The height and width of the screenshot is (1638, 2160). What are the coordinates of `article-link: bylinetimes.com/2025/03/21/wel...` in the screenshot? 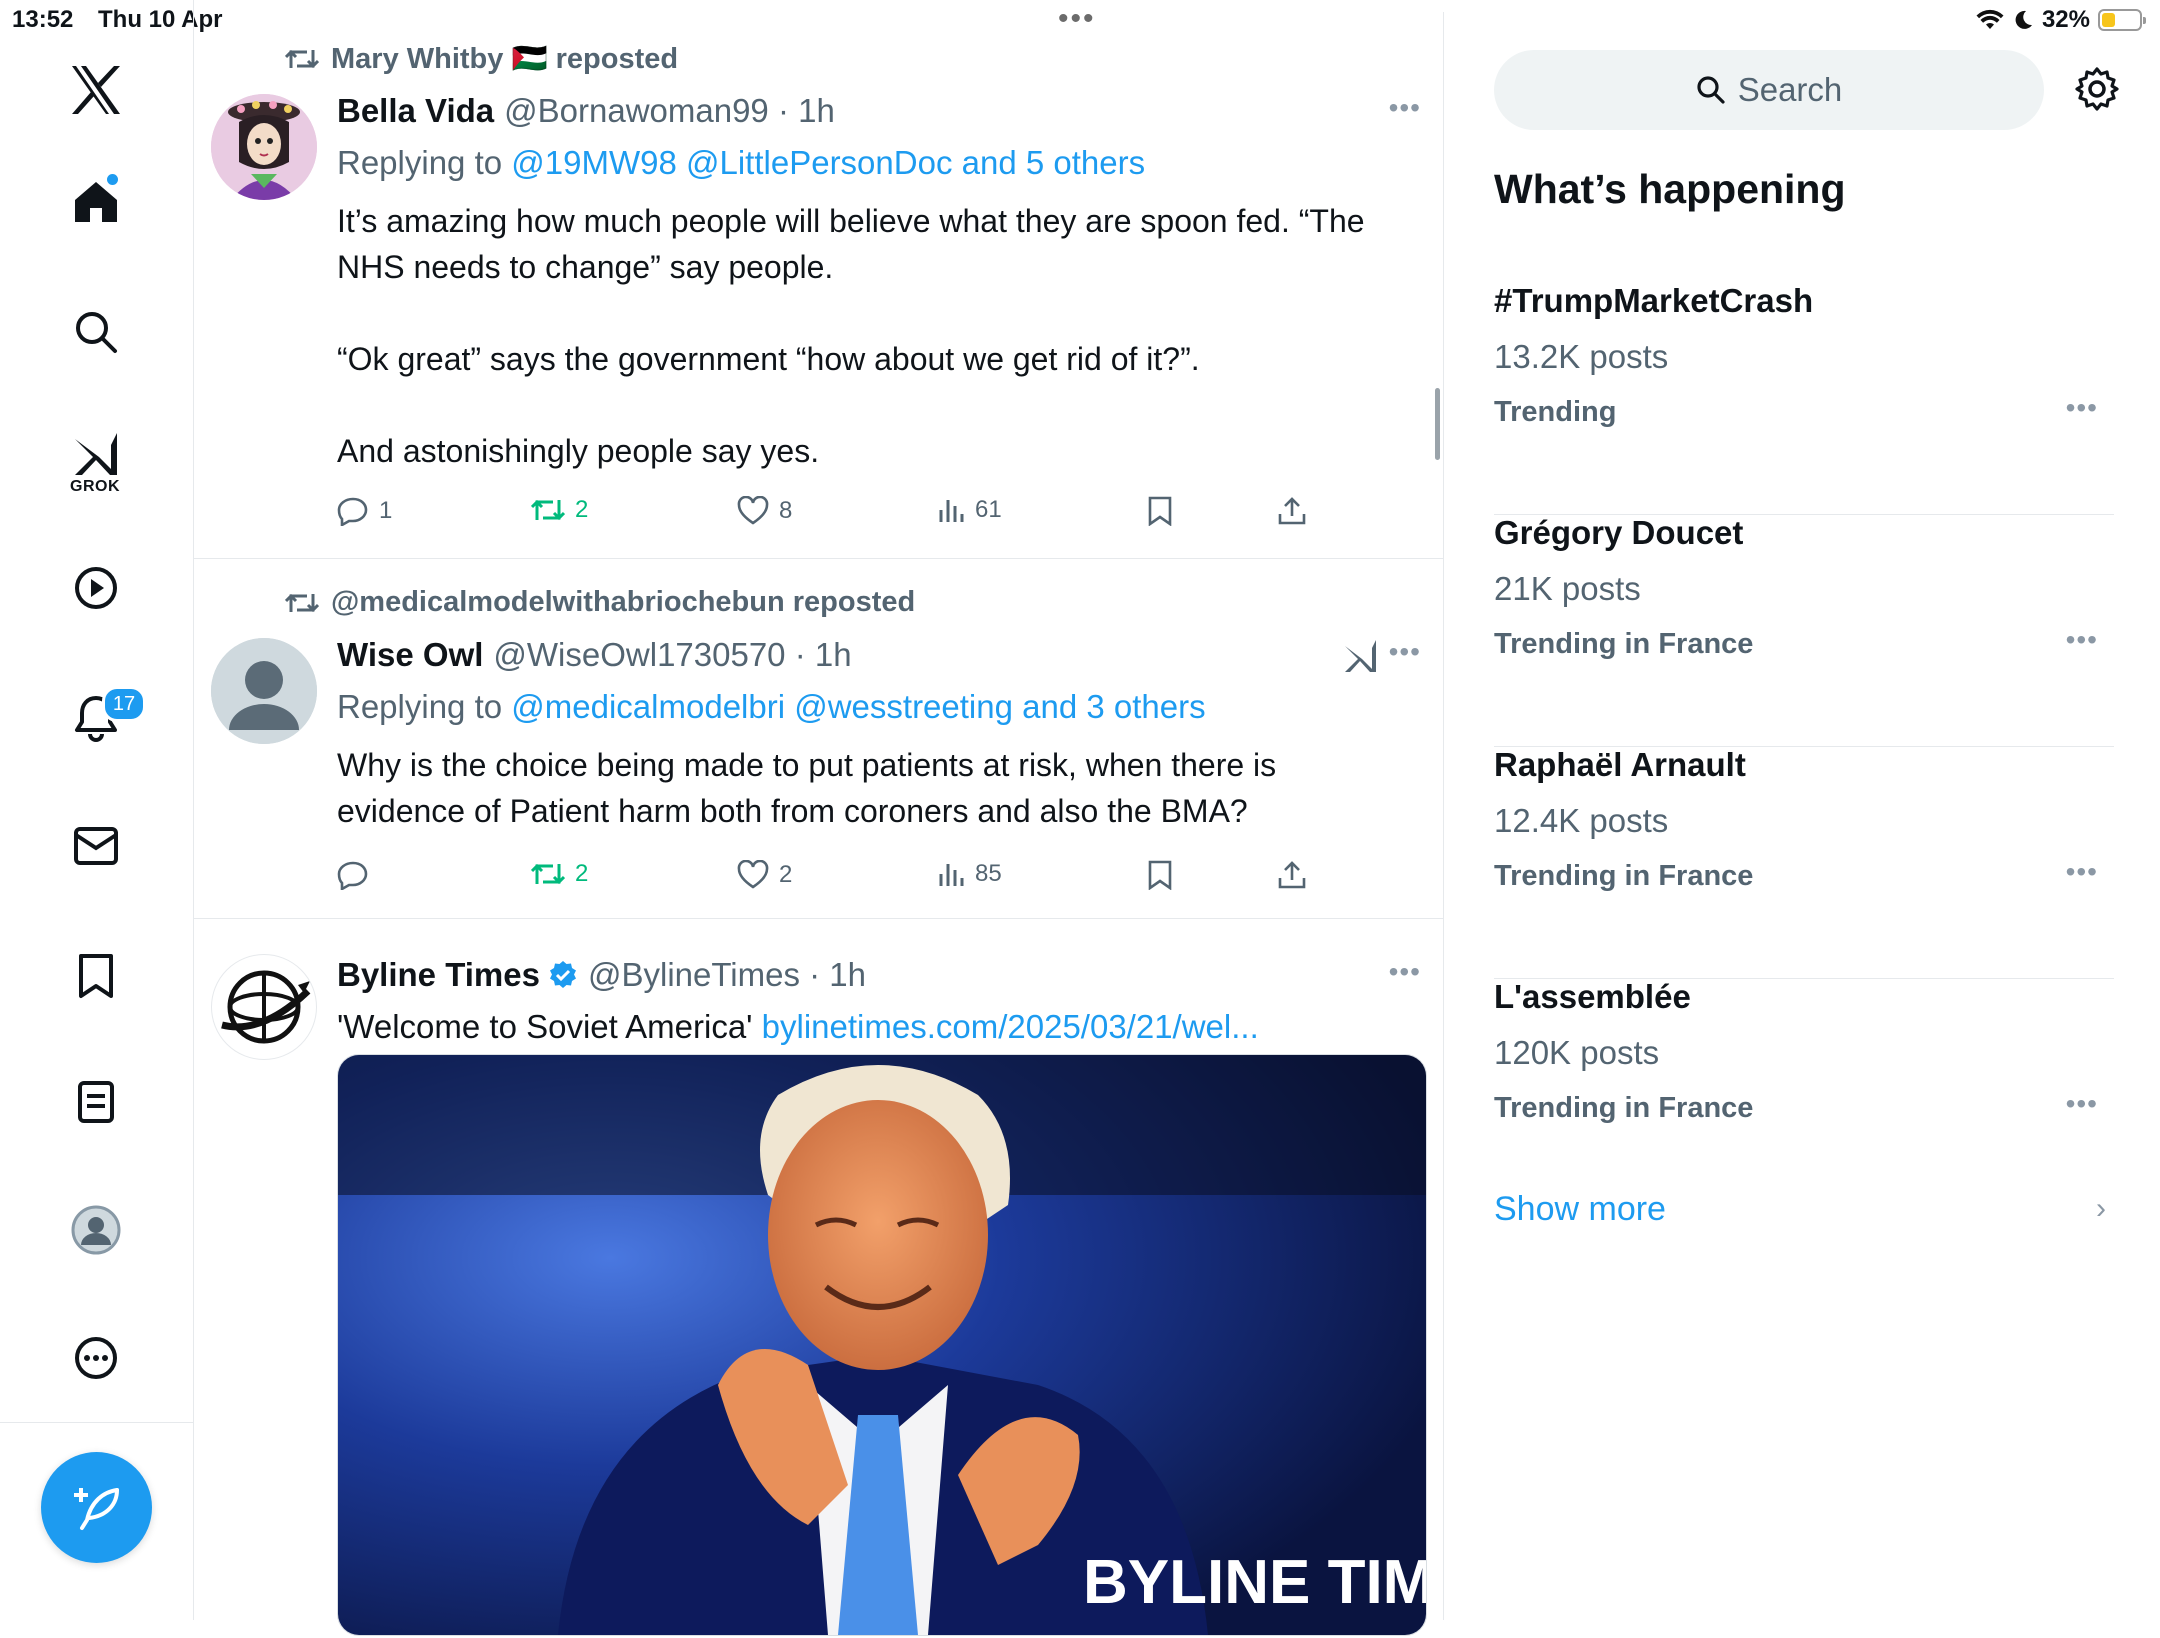 It's located at (1010, 1026).